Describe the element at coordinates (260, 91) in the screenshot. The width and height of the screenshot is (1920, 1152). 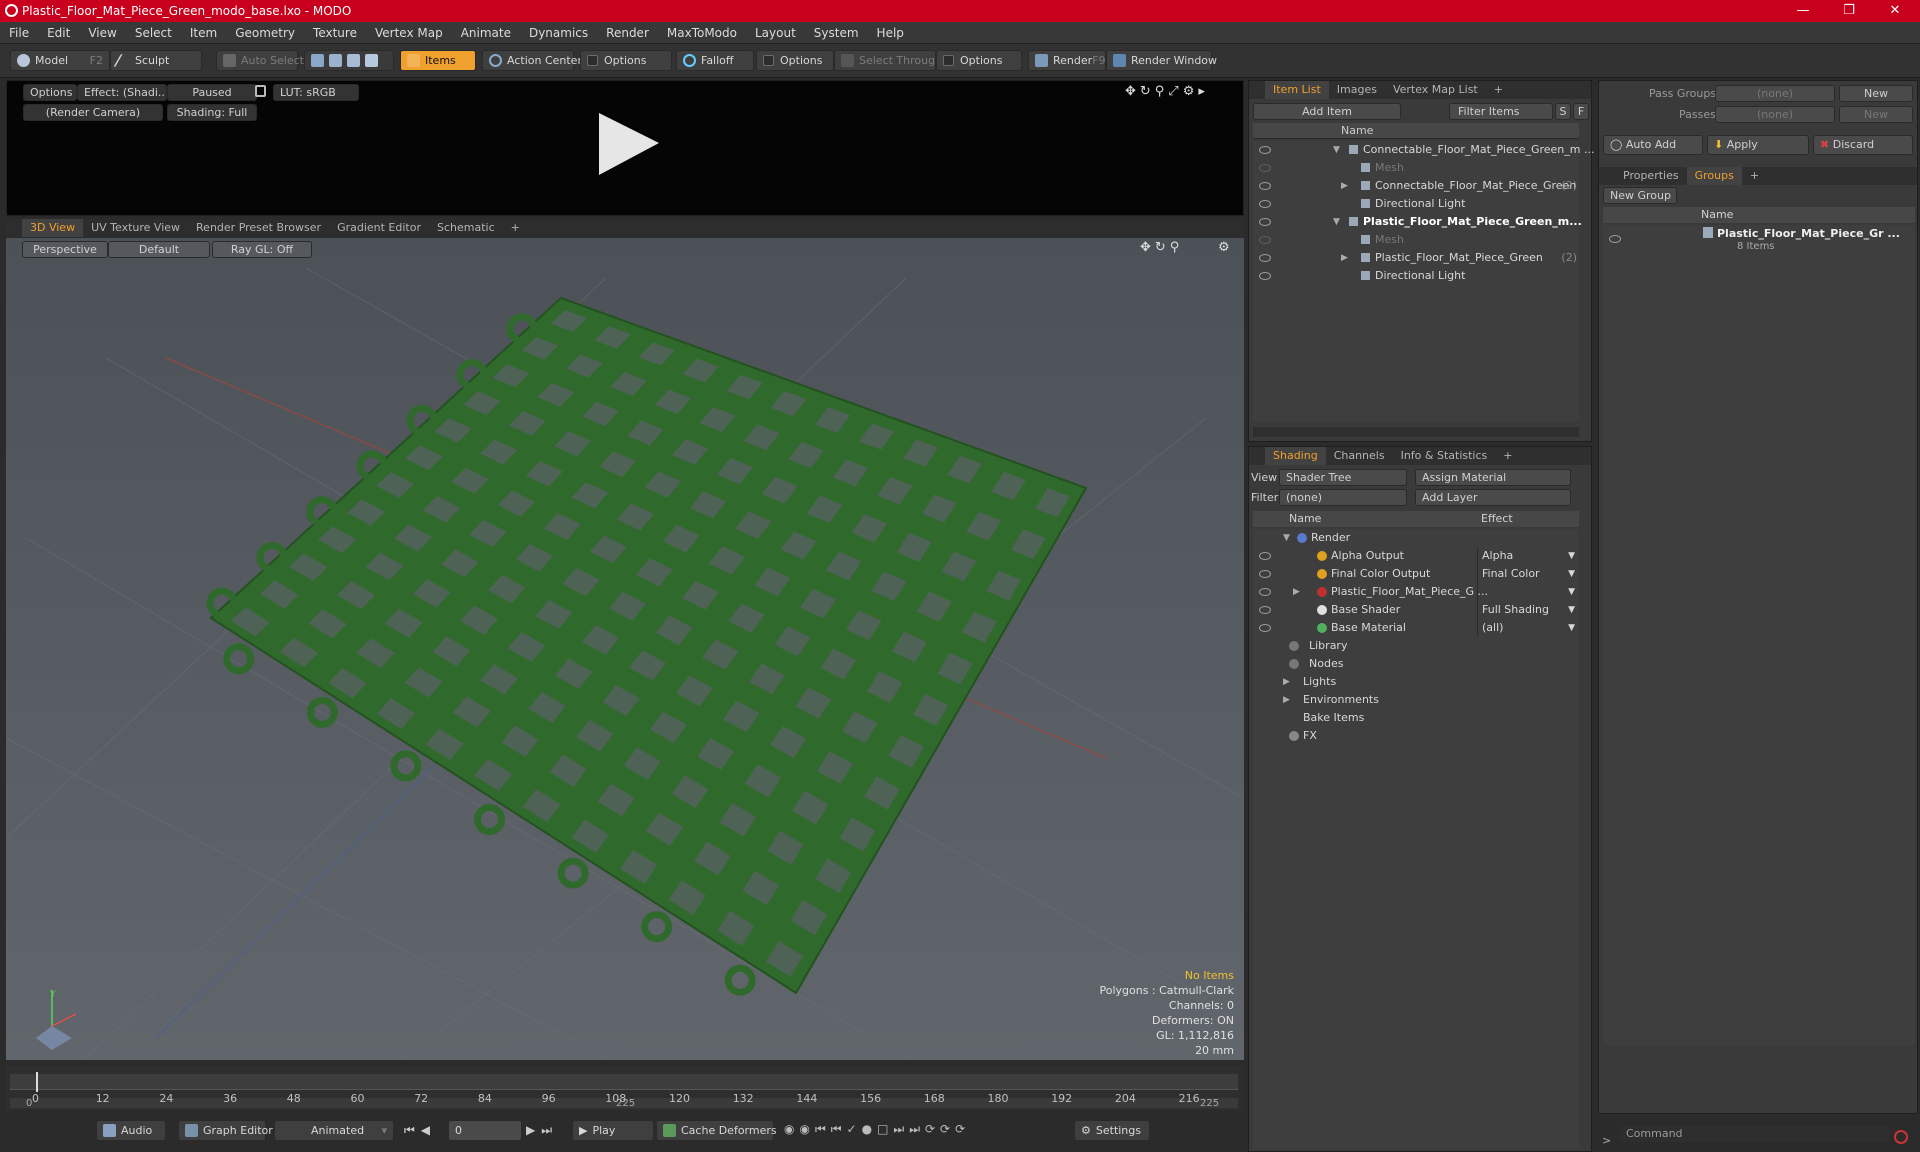
I see `lock-icon` at that location.